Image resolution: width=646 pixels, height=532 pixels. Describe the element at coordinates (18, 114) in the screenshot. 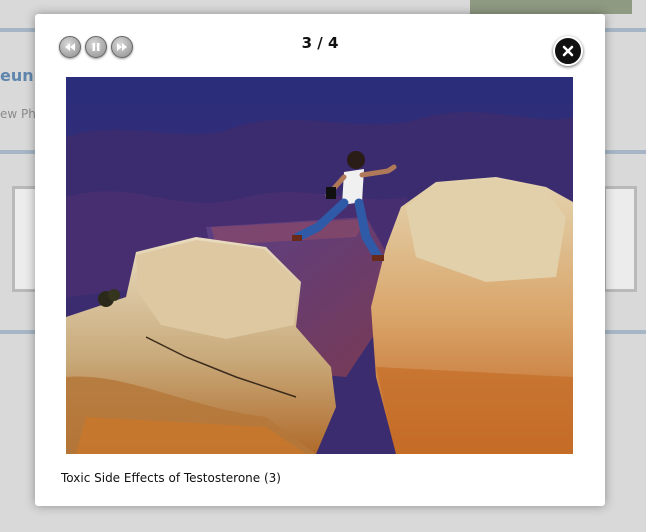

I see `background-subtext: ew Ph` at that location.